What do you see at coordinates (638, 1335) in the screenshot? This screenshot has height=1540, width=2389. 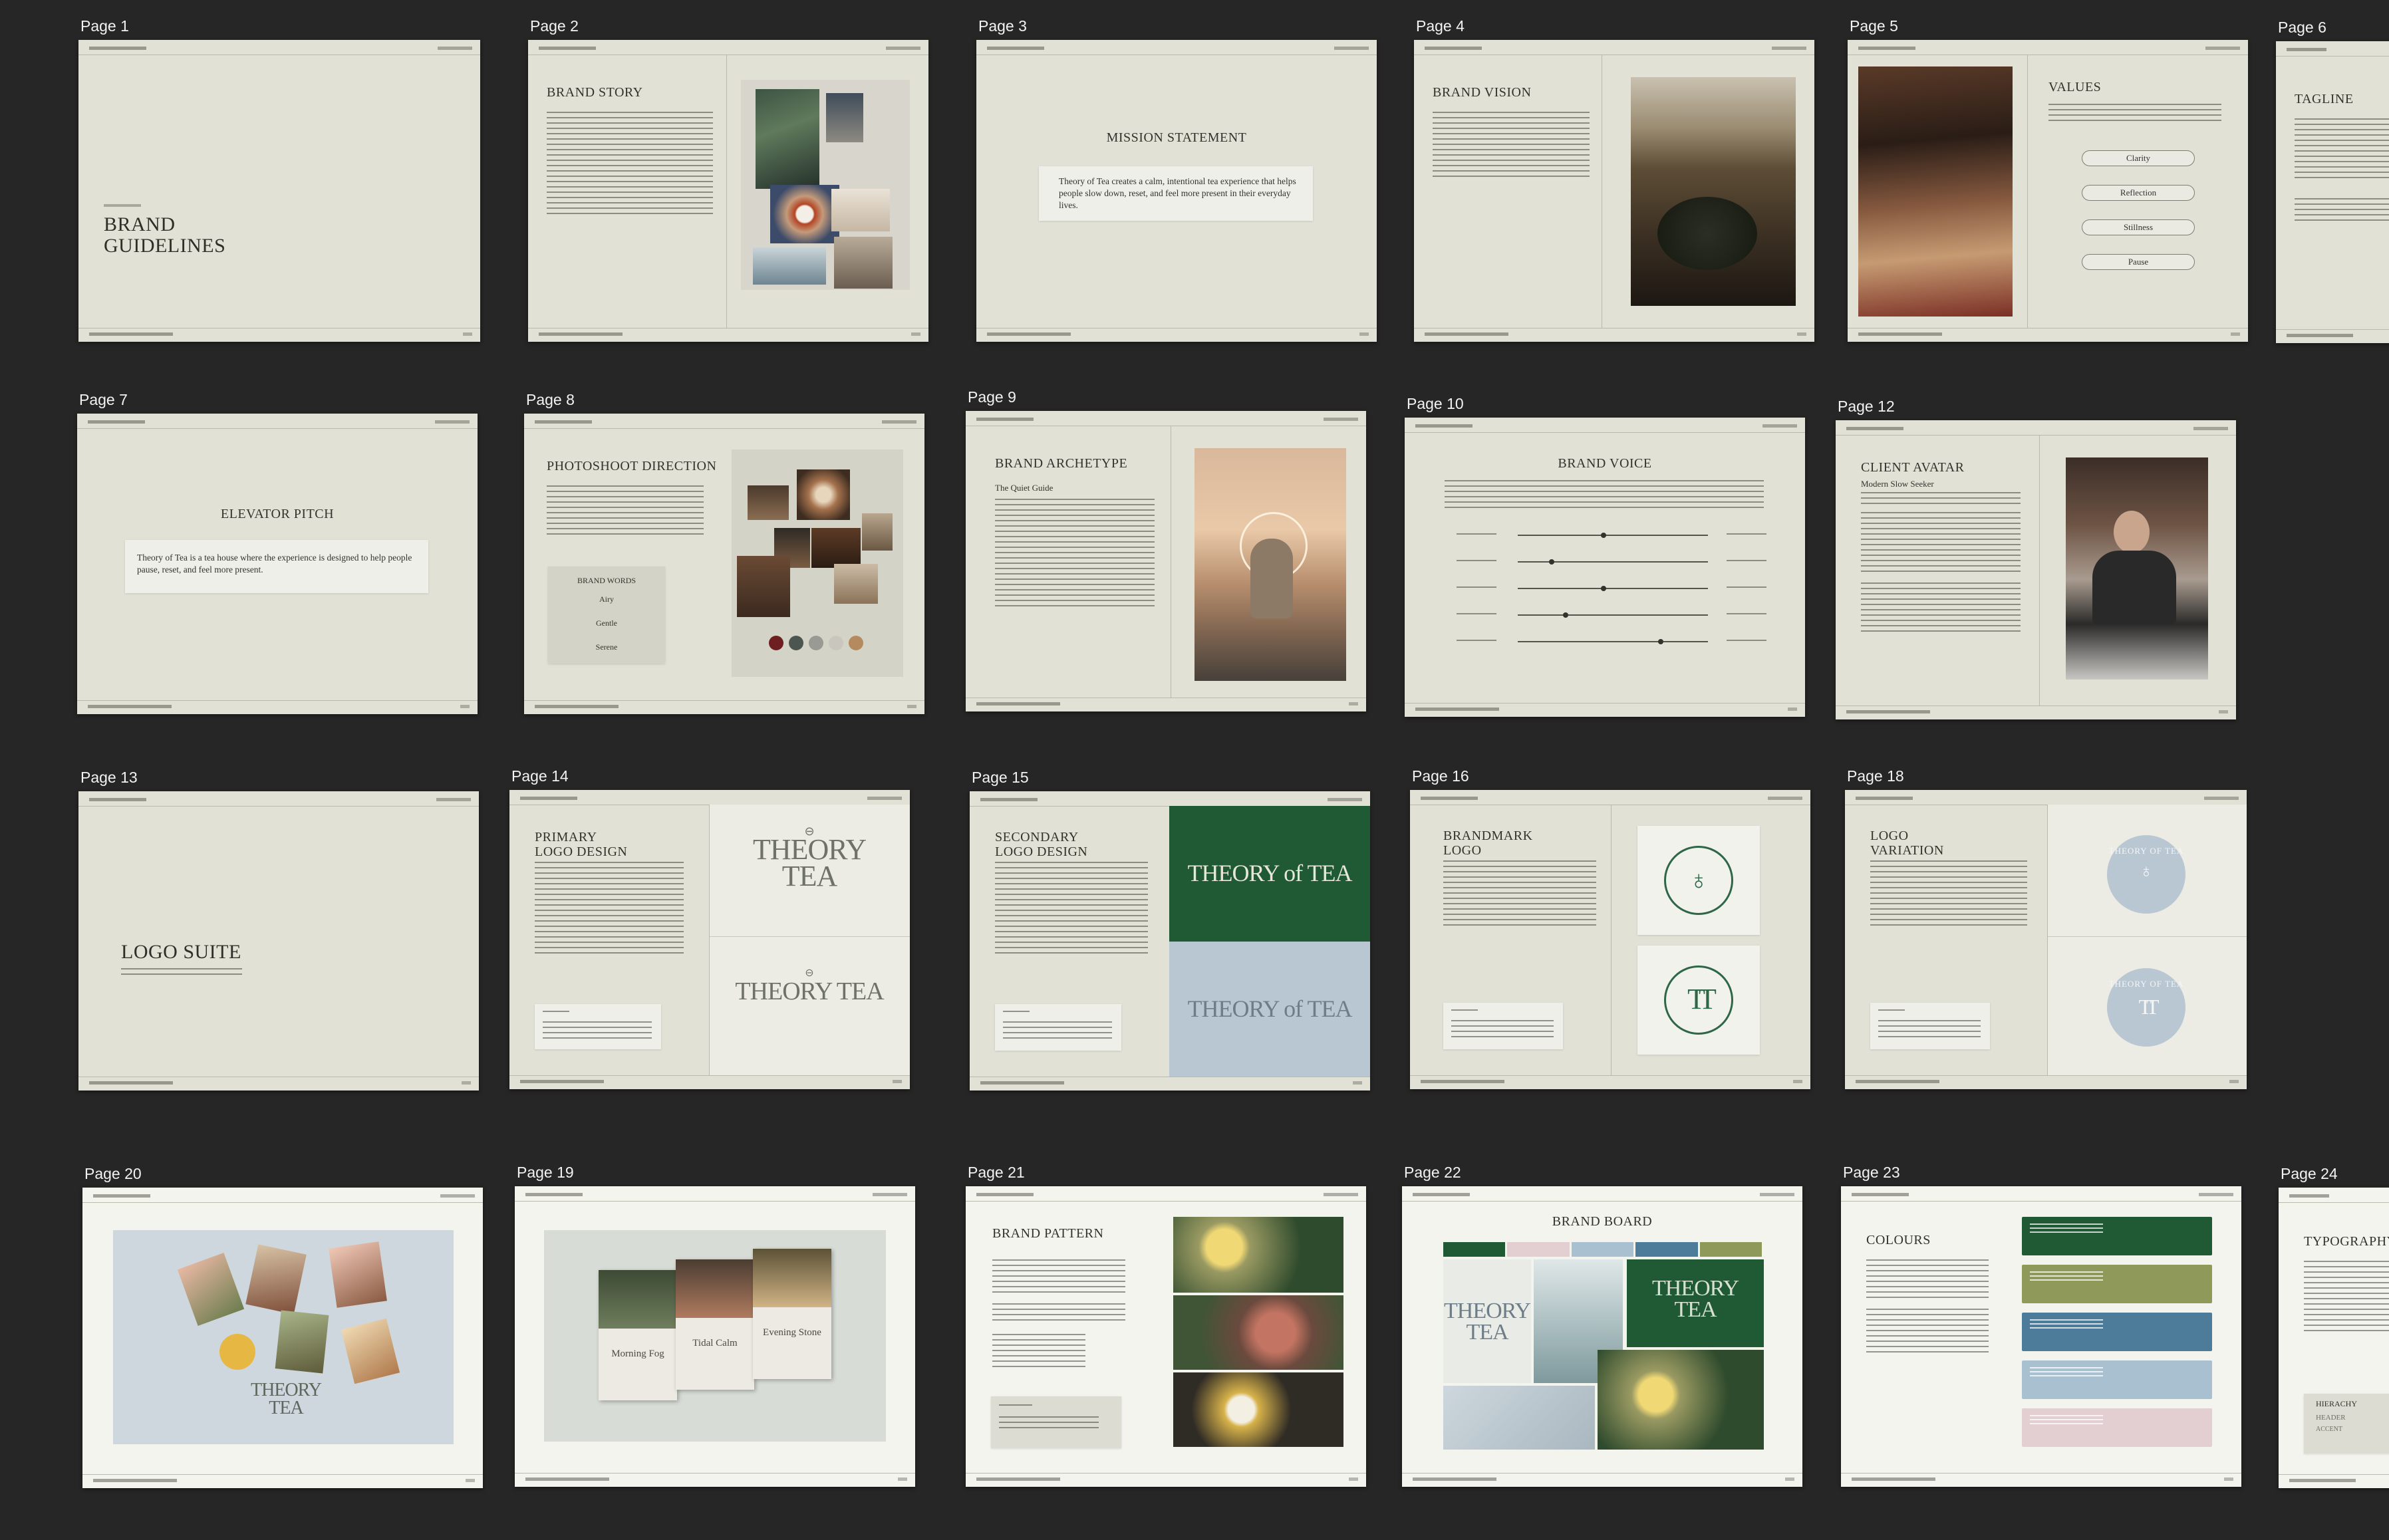 I see `tea-box: Morning Fog` at bounding box center [638, 1335].